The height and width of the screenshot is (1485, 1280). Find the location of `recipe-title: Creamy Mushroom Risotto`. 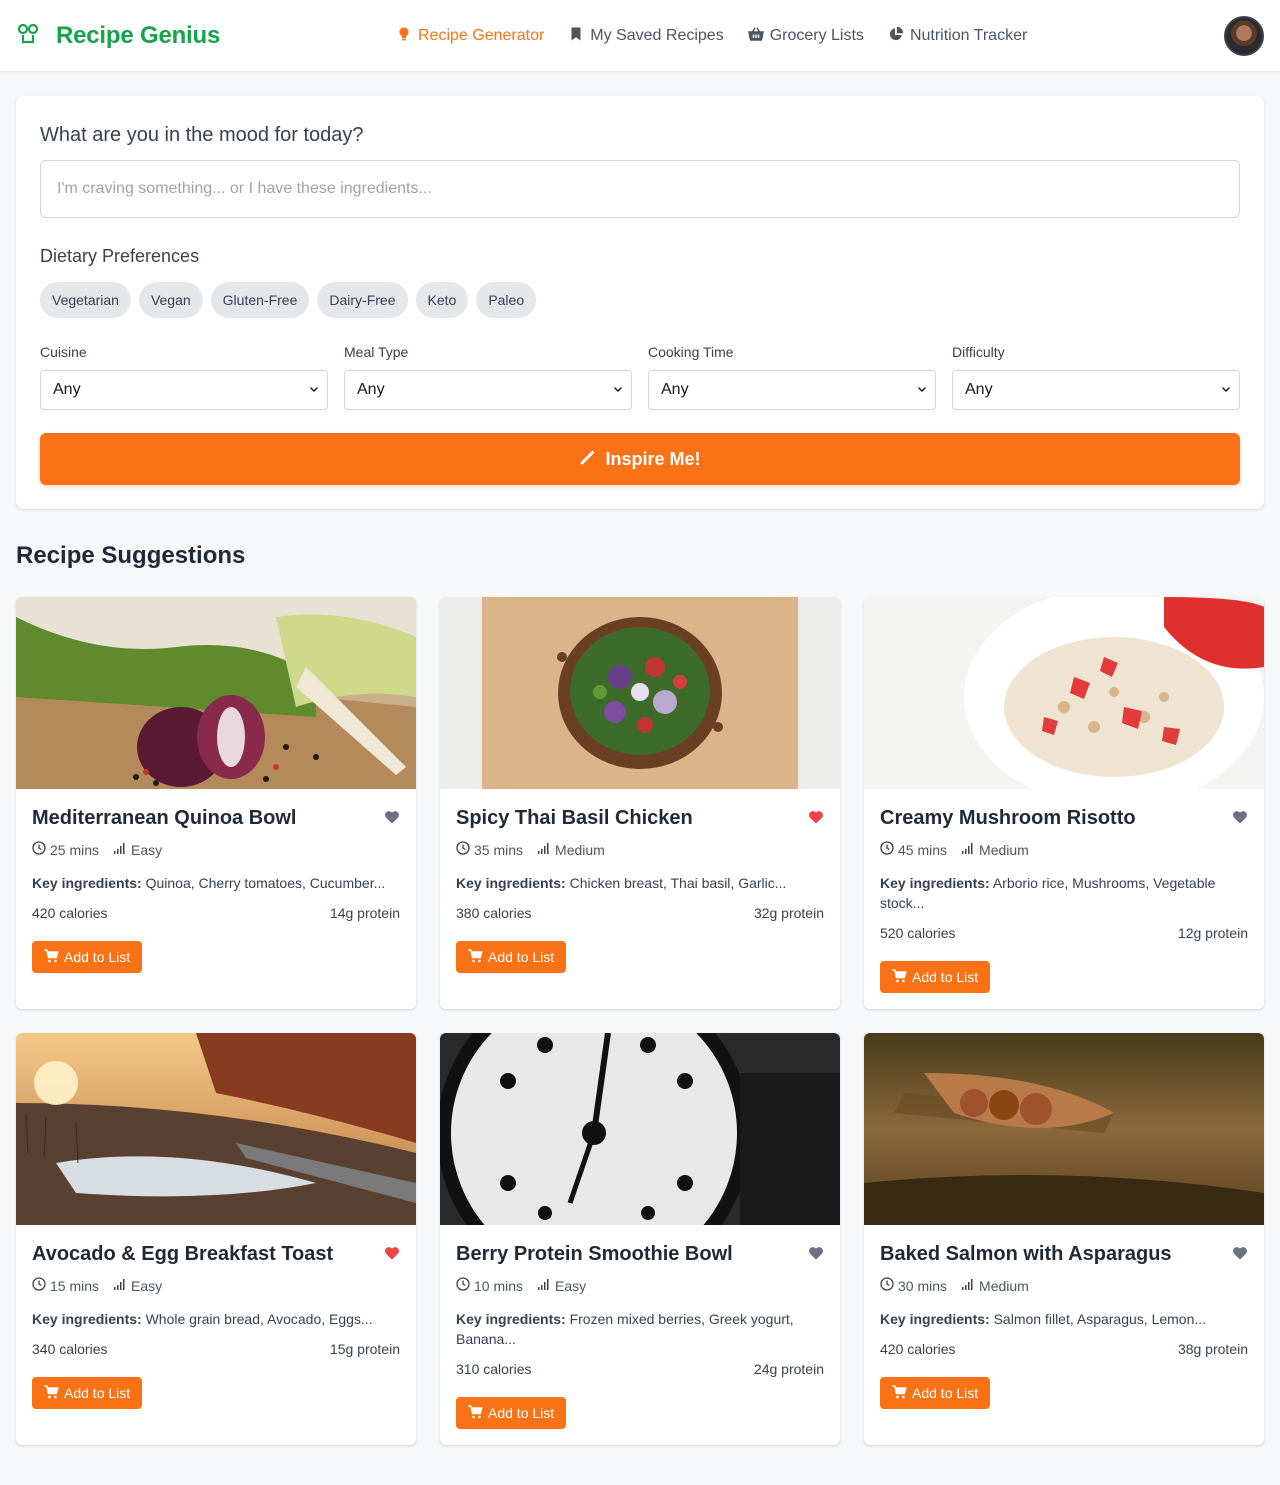

recipe-title: Creamy Mushroom Risotto is located at coordinates (1008, 818).